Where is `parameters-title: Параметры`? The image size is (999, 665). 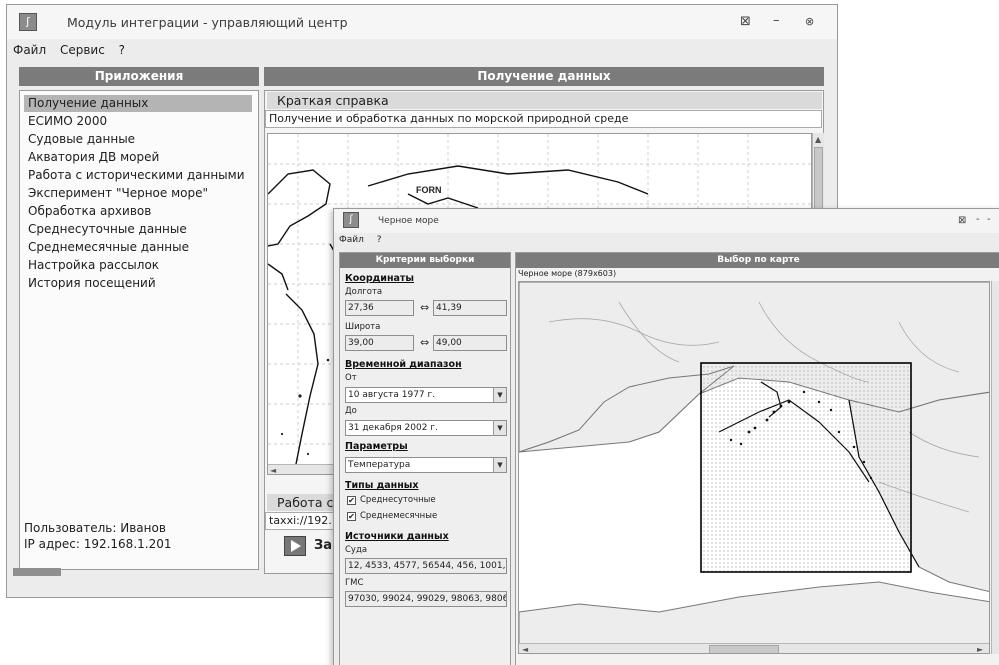 parameters-title: Параметры is located at coordinates (376, 446).